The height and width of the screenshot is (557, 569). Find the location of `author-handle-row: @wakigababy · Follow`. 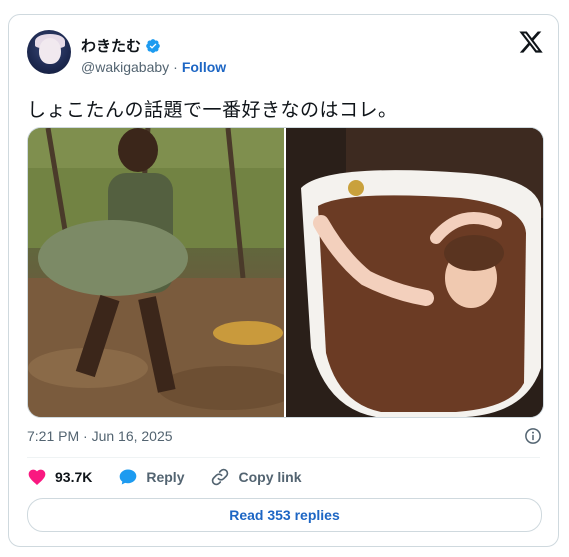

author-handle-row: @wakigababy · Follow is located at coordinates (153, 67).